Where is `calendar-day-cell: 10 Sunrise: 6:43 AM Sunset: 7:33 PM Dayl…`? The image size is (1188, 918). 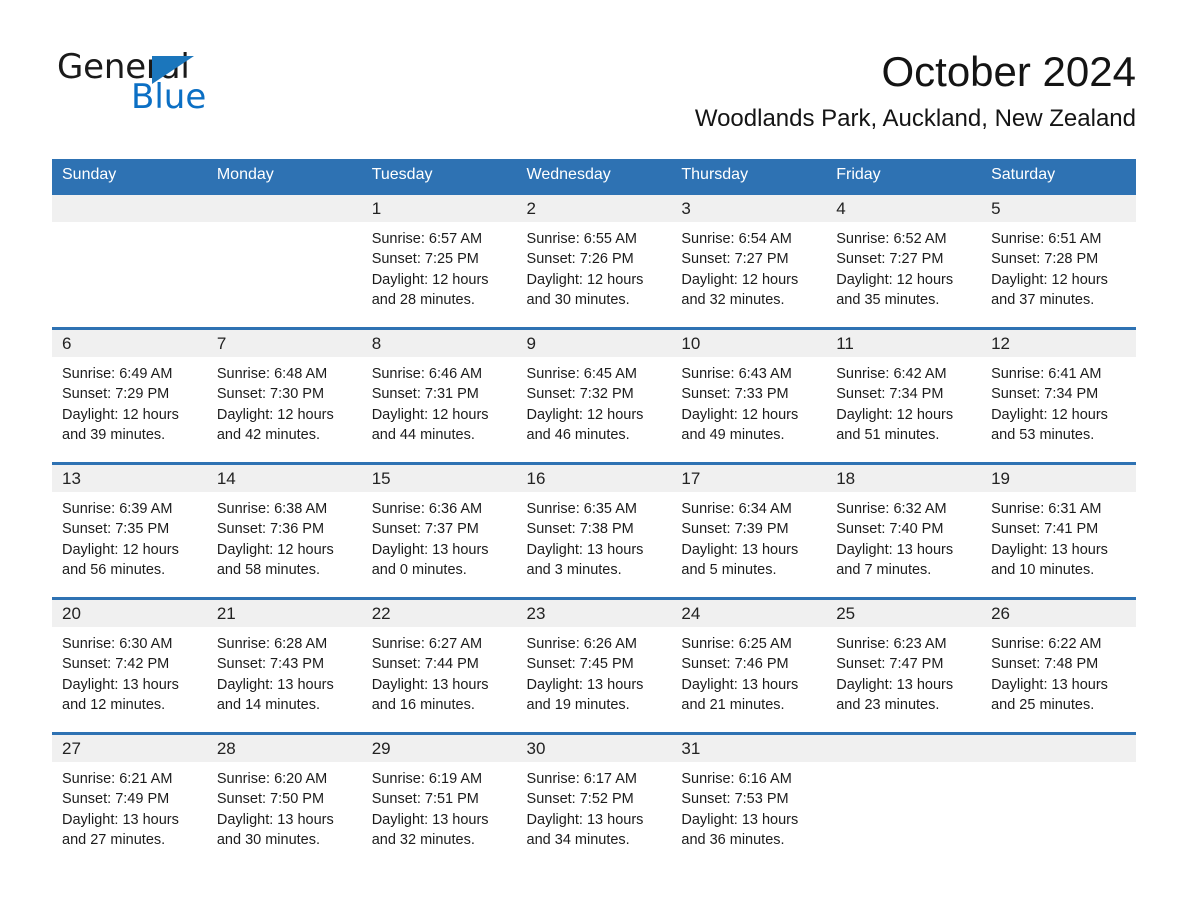 calendar-day-cell: 10 Sunrise: 6:43 AM Sunset: 7:33 PM Dayl… is located at coordinates (749, 395).